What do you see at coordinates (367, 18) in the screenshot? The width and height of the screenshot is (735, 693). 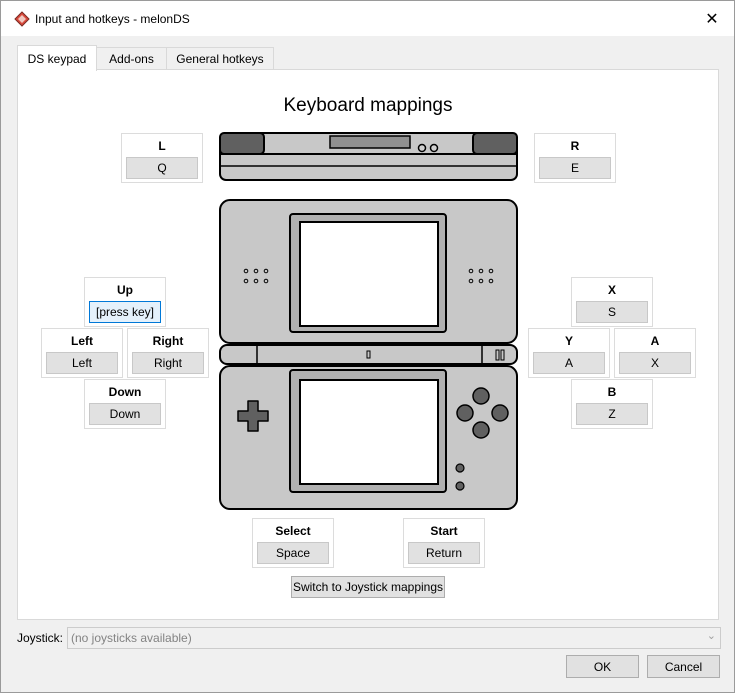 I see `title-bar: Input and hotkeys - melonDS ✕` at bounding box center [367, 18].